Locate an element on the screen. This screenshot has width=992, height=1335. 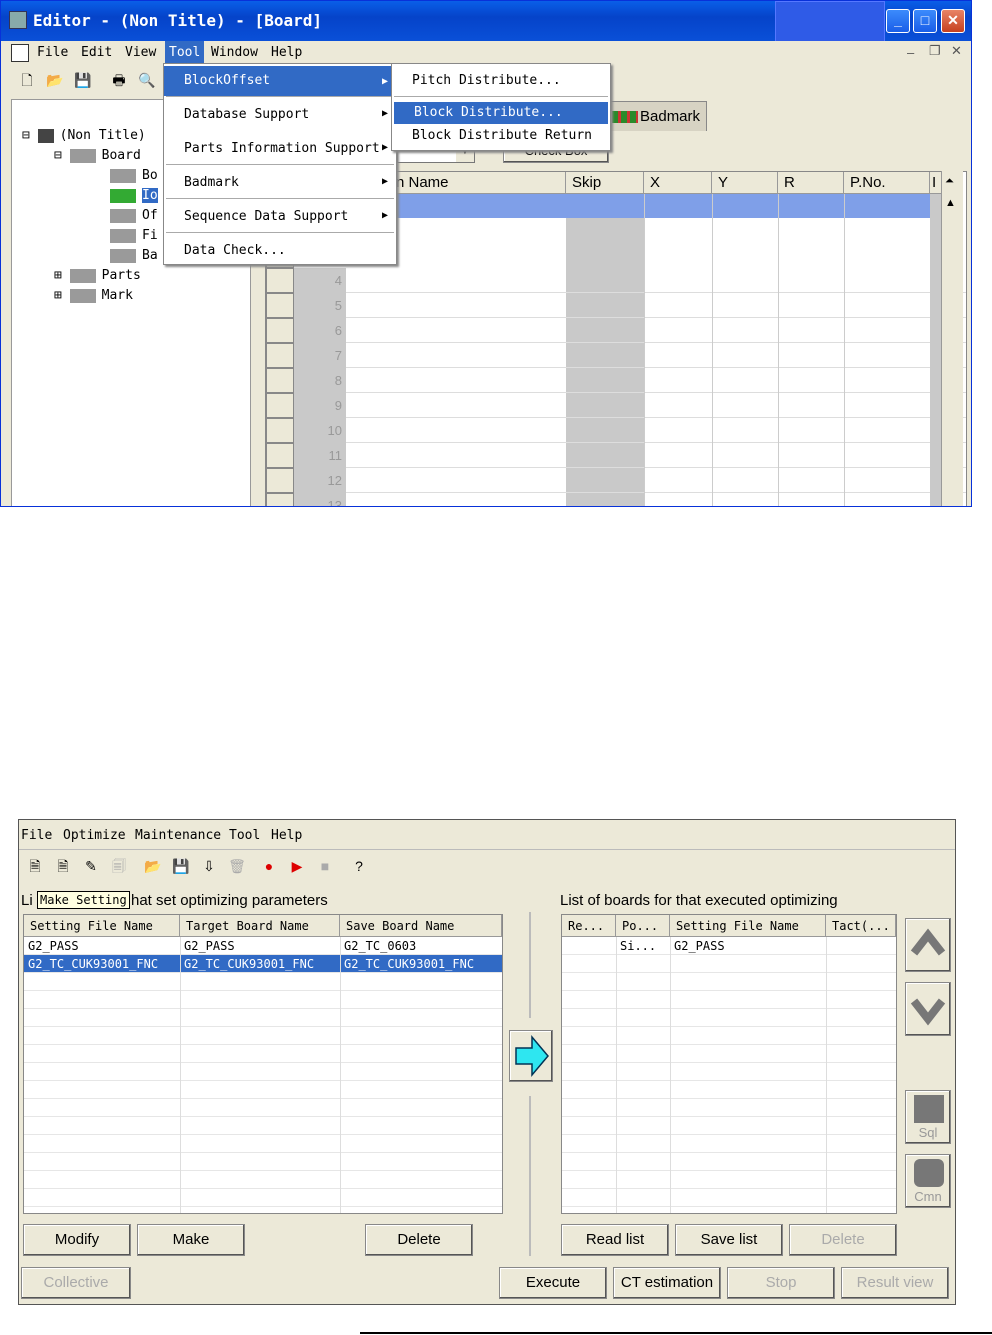
result-view-button: Result view is located at coordinates (895, 1283).